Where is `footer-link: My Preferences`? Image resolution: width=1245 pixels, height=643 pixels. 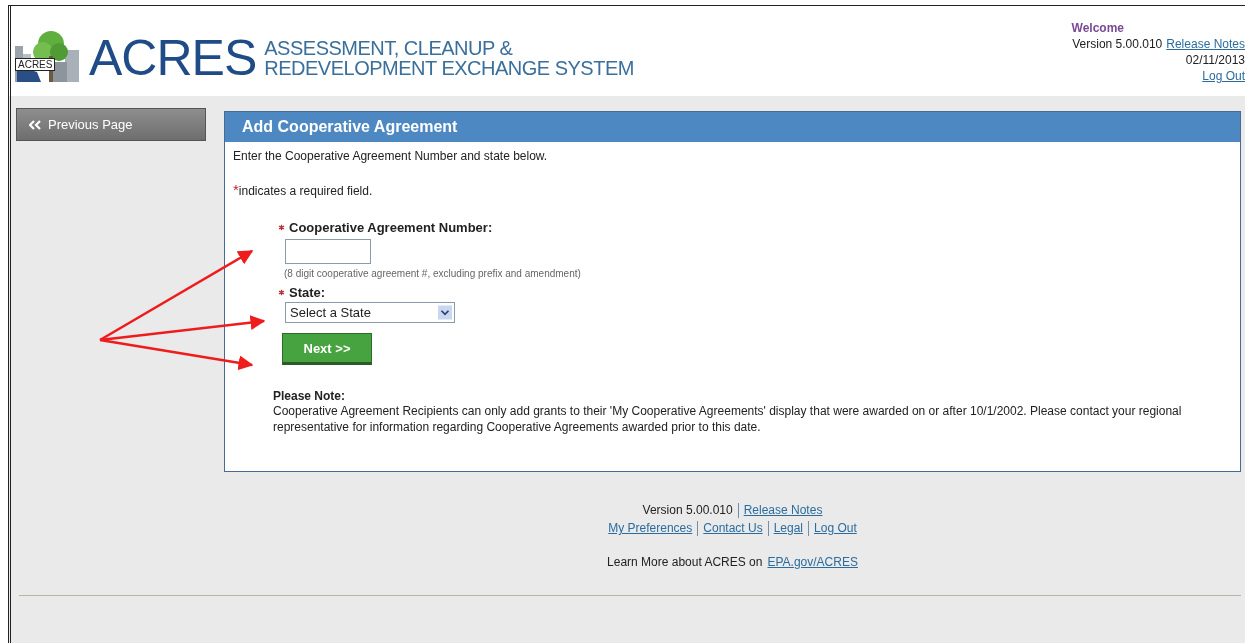 footer-link: My Preferences is located at coordinates (650, 528).